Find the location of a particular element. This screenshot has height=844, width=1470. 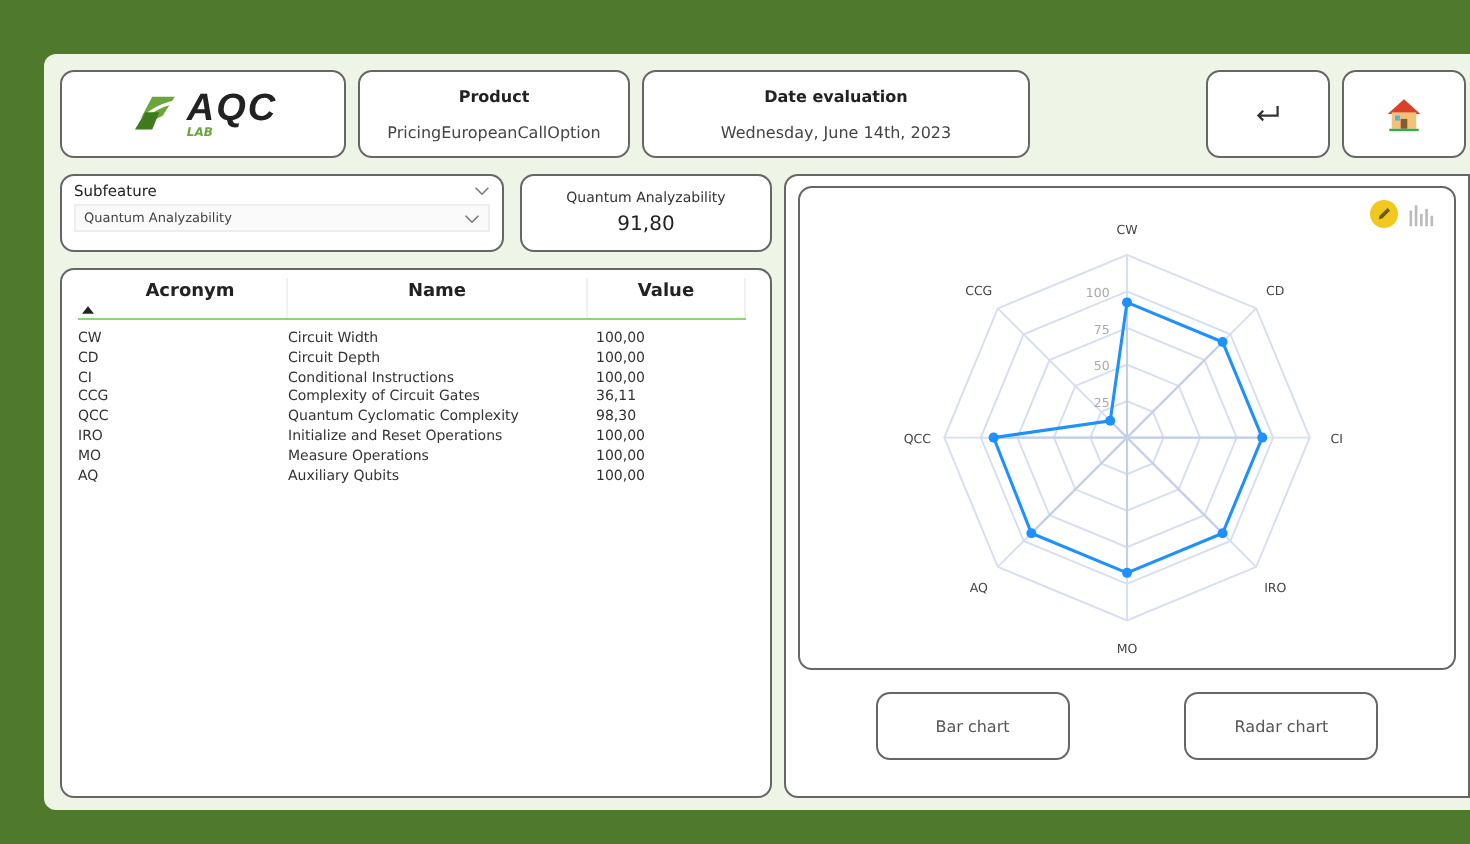

date-value: Wednesday, June 14th, 2023 is located at coordinates (836, 132).